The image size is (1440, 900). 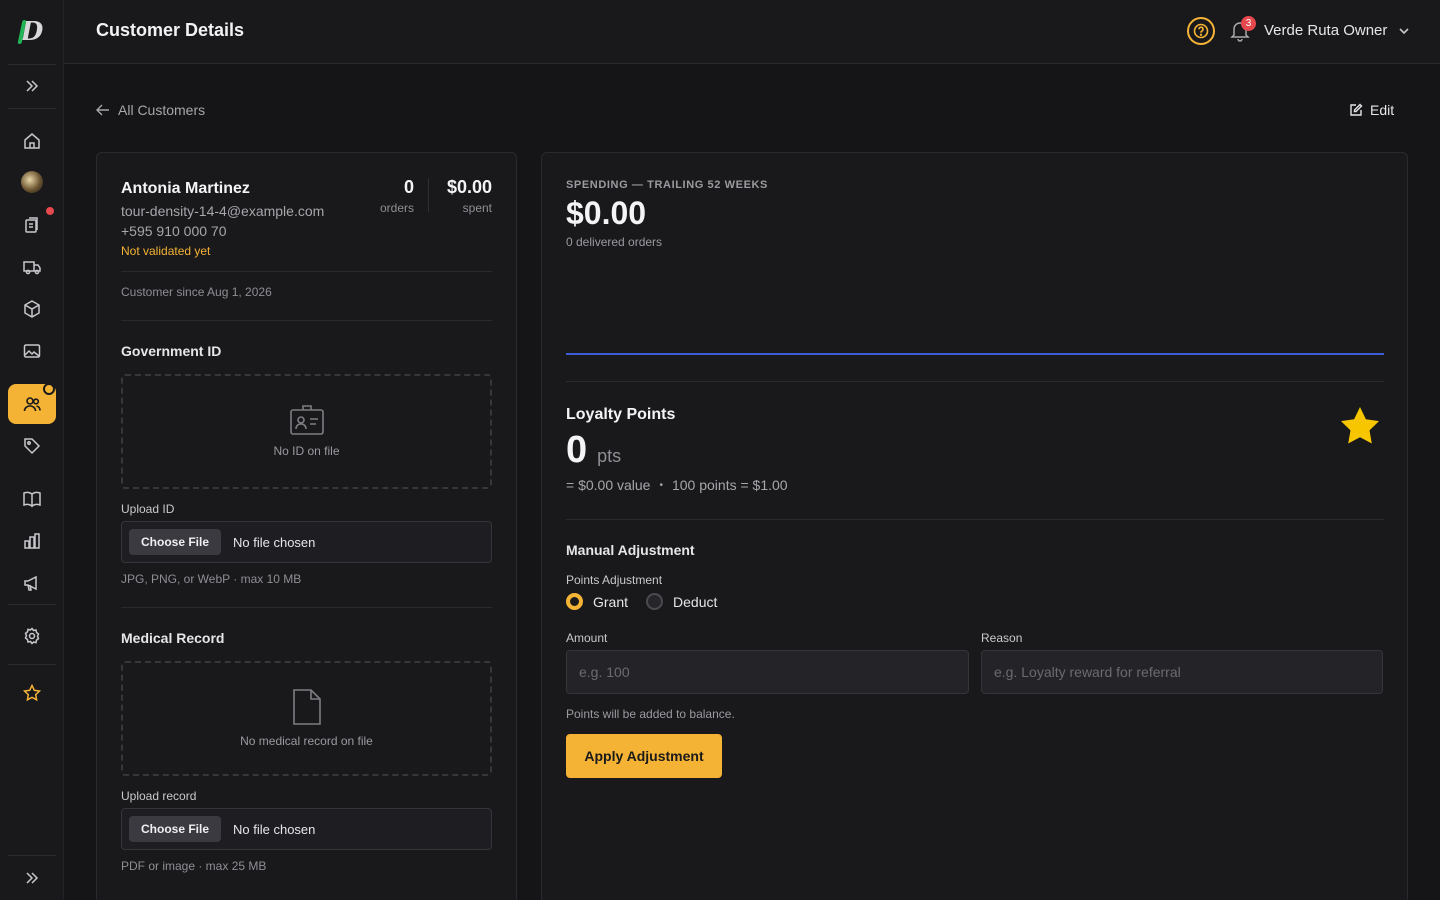 I want to click on home-icon, so click(x=32, y=141).